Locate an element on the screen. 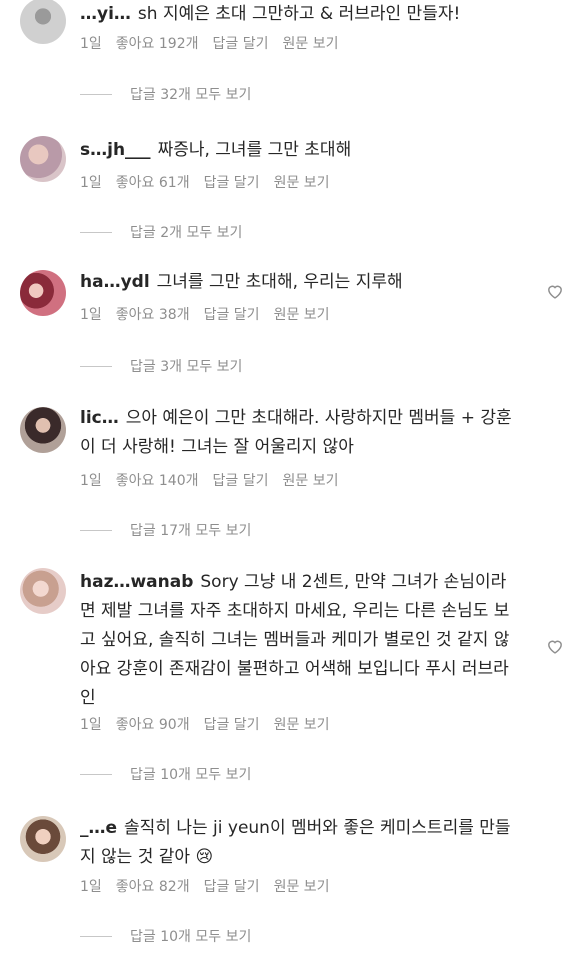 This screenshot has height=960, width=569. comment-body: 그녀를 그만 초대해, 우리는 지루해 is located at coordinates (279, 282).